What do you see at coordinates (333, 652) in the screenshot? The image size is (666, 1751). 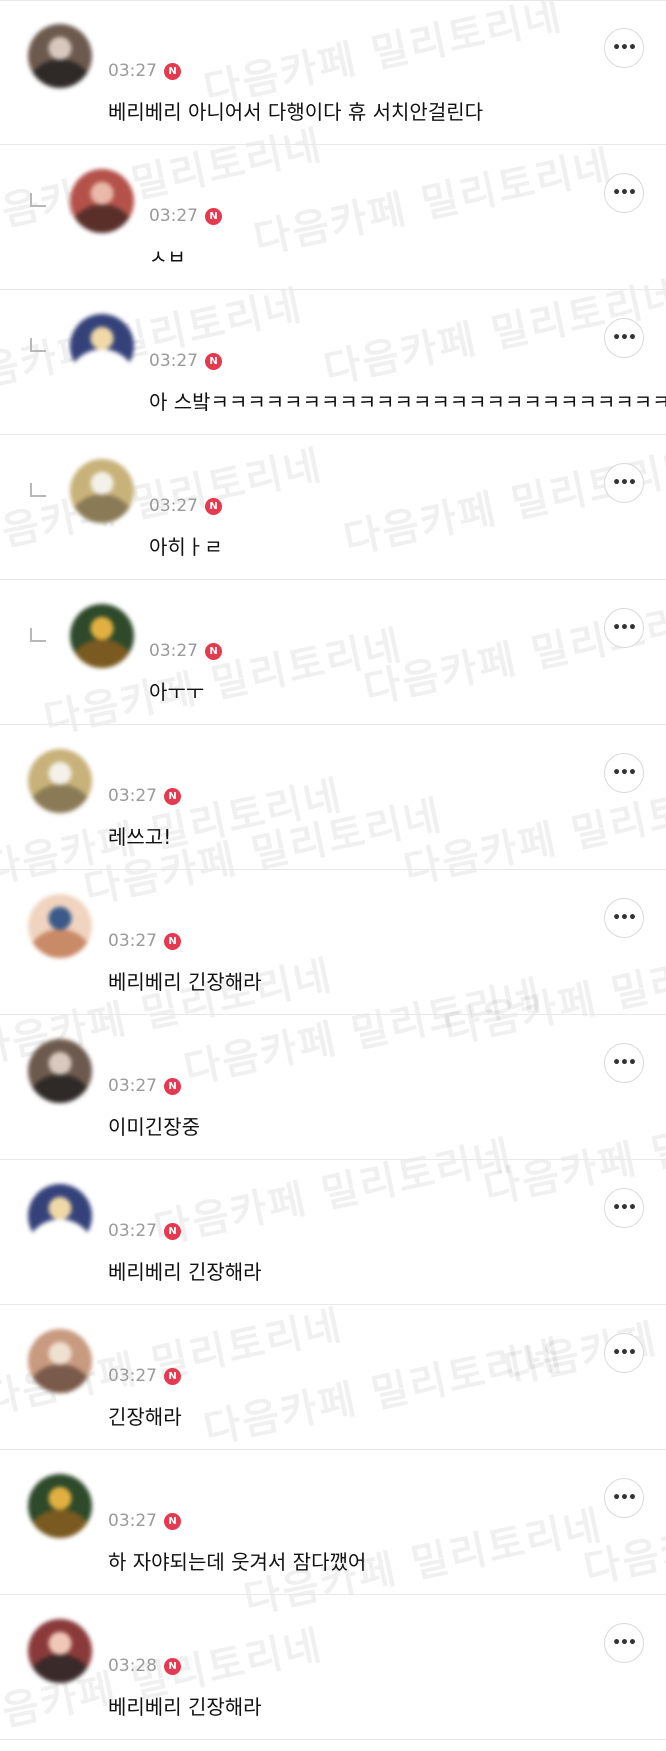 I see `reply-comment: 03:27 N 아ㅜㅜ •••` at bounding box center [333, 652].